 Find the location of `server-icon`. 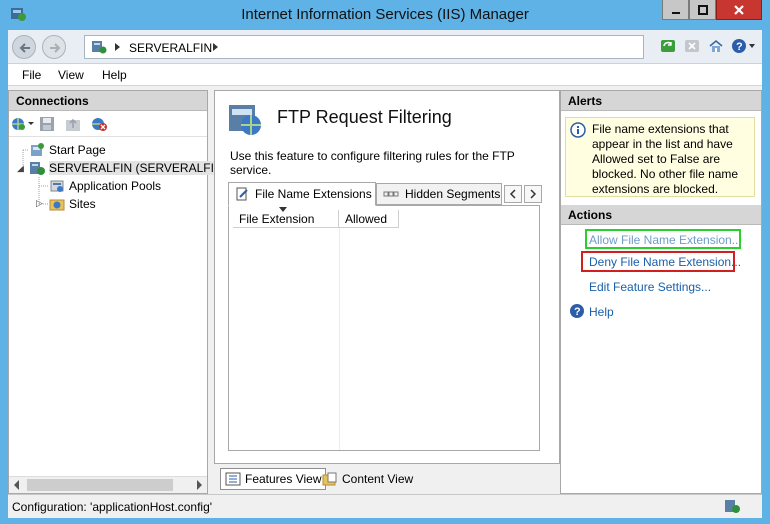

server-icon is located at coordinates (99, 47).